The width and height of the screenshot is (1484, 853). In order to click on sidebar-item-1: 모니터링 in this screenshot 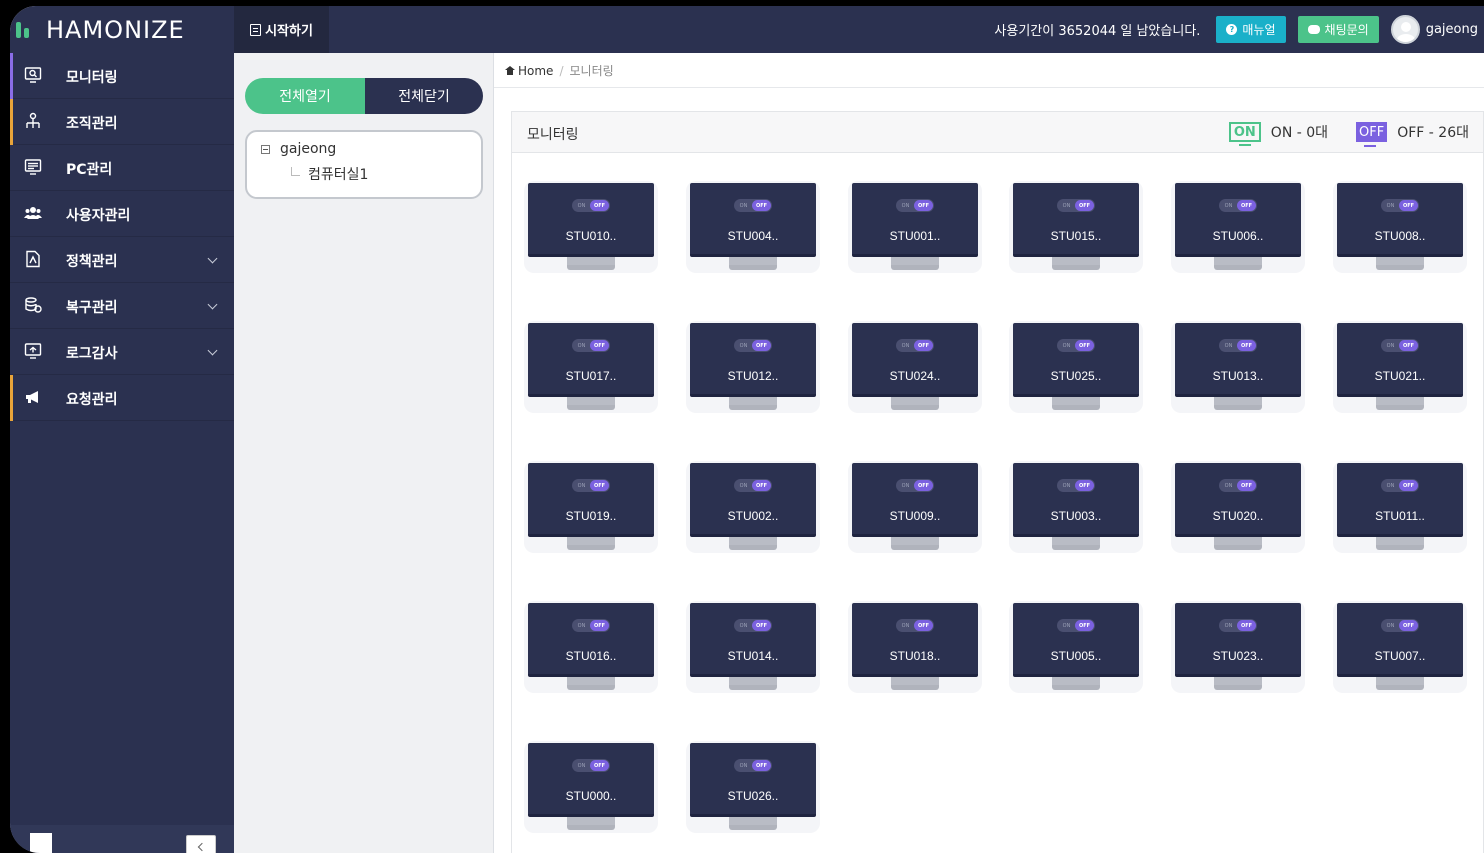, I will do `click(122, 76)`.